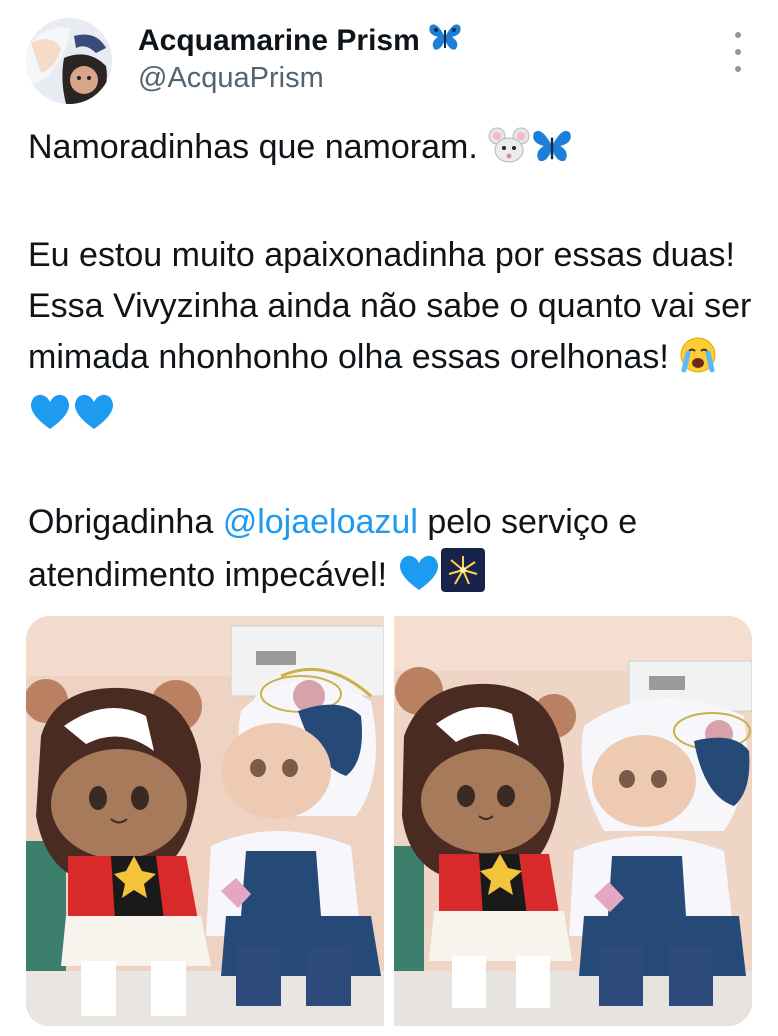  I want to click on display-name: Acquamarine Prism, so click(300, 41).